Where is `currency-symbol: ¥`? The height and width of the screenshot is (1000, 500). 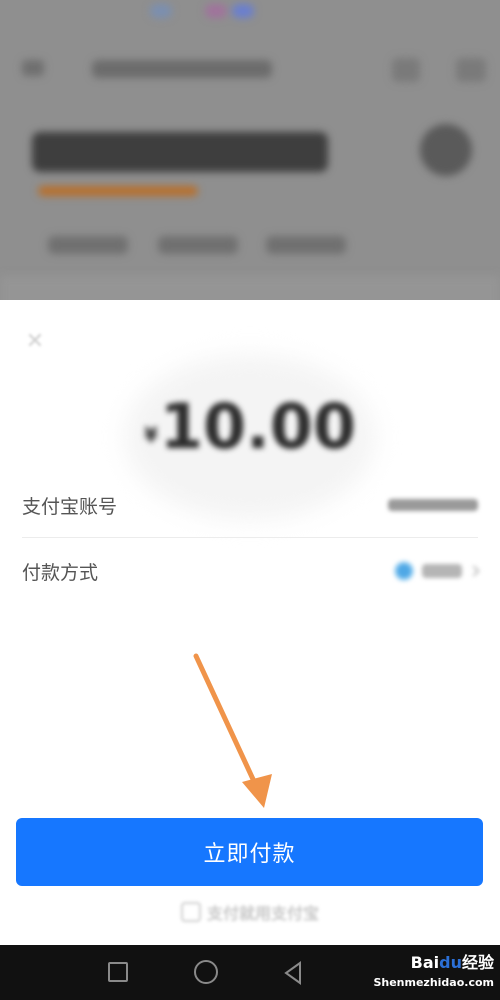
currency-symbol: ¥ is located at coordinates (150, 435).